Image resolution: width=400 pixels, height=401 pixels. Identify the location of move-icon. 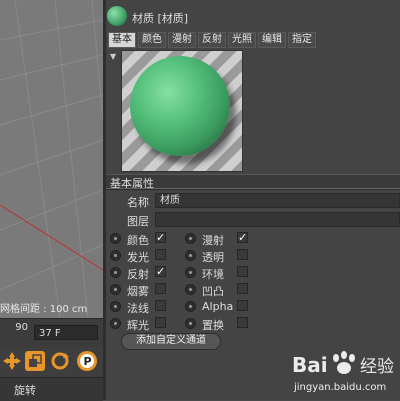
(12, 361).